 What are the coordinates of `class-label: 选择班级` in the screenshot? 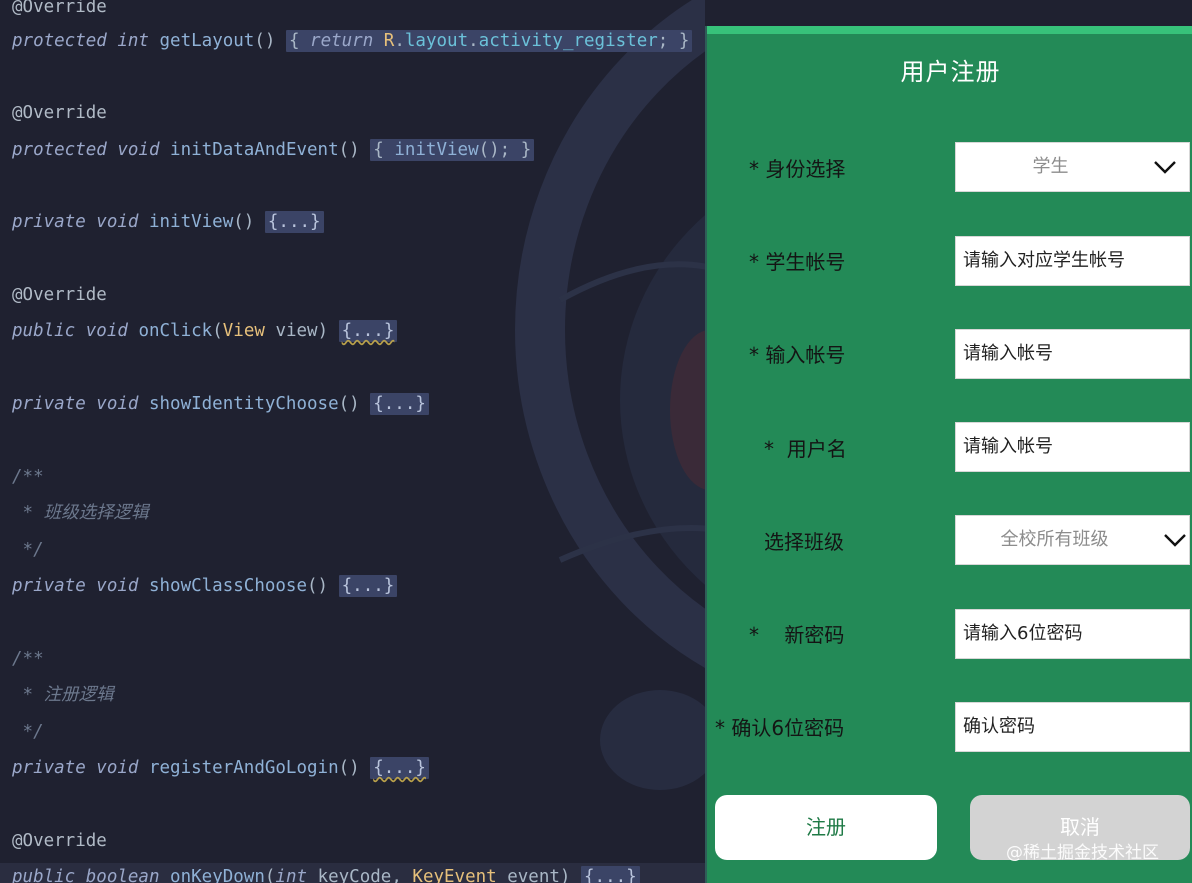 It's located at (804, 542).